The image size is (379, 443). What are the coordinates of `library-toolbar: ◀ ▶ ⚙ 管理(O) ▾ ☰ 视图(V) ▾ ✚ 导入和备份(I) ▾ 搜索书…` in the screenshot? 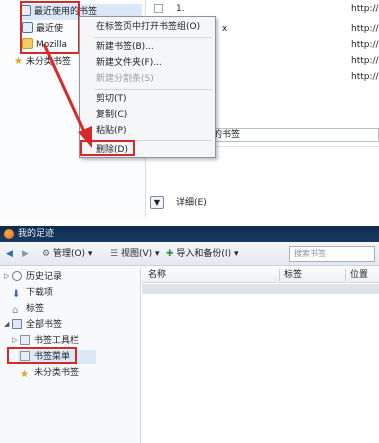 It's located at (189, 254).